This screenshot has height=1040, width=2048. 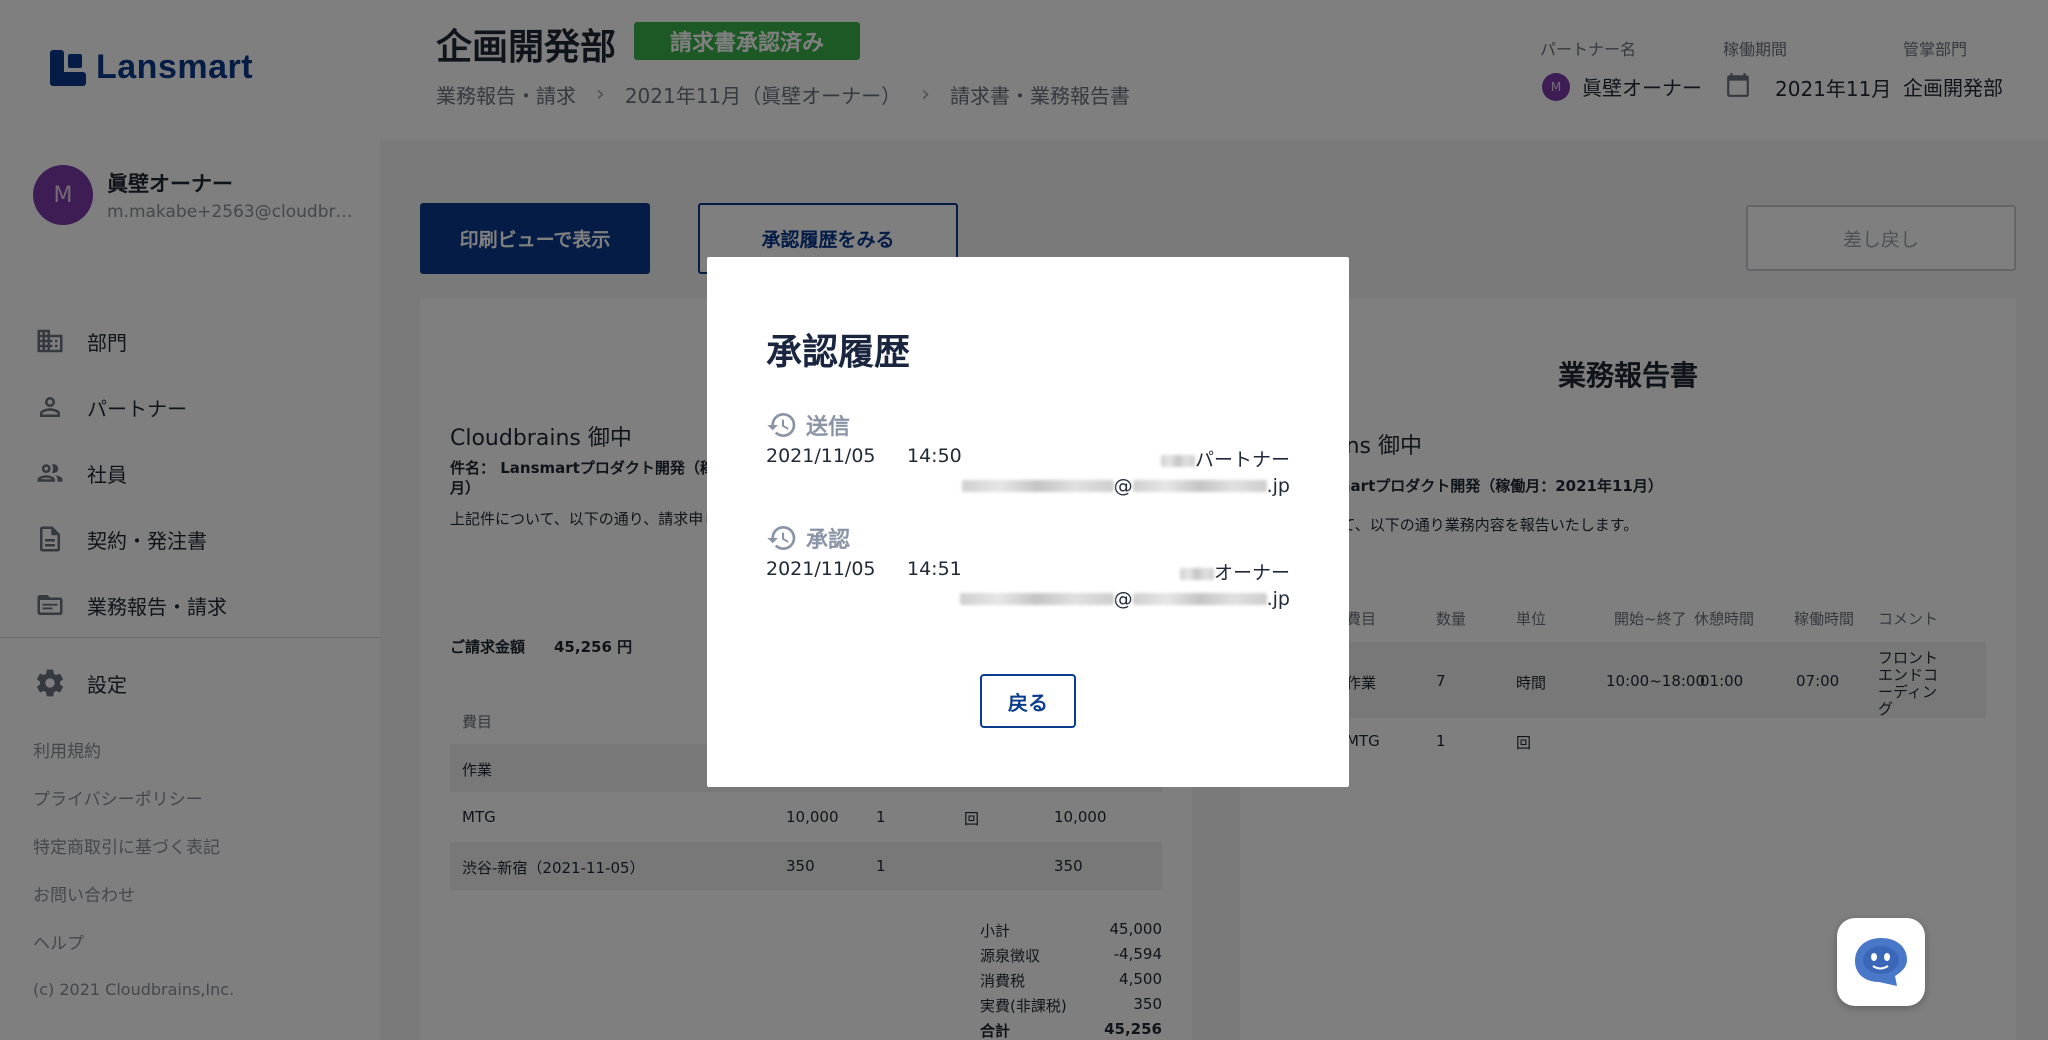 What do you see at coordinates (1028, 573) in the screenshot?
I see `history-line: 2021/11/05 14:51 オーナー` at bounding box center [1028, 573].